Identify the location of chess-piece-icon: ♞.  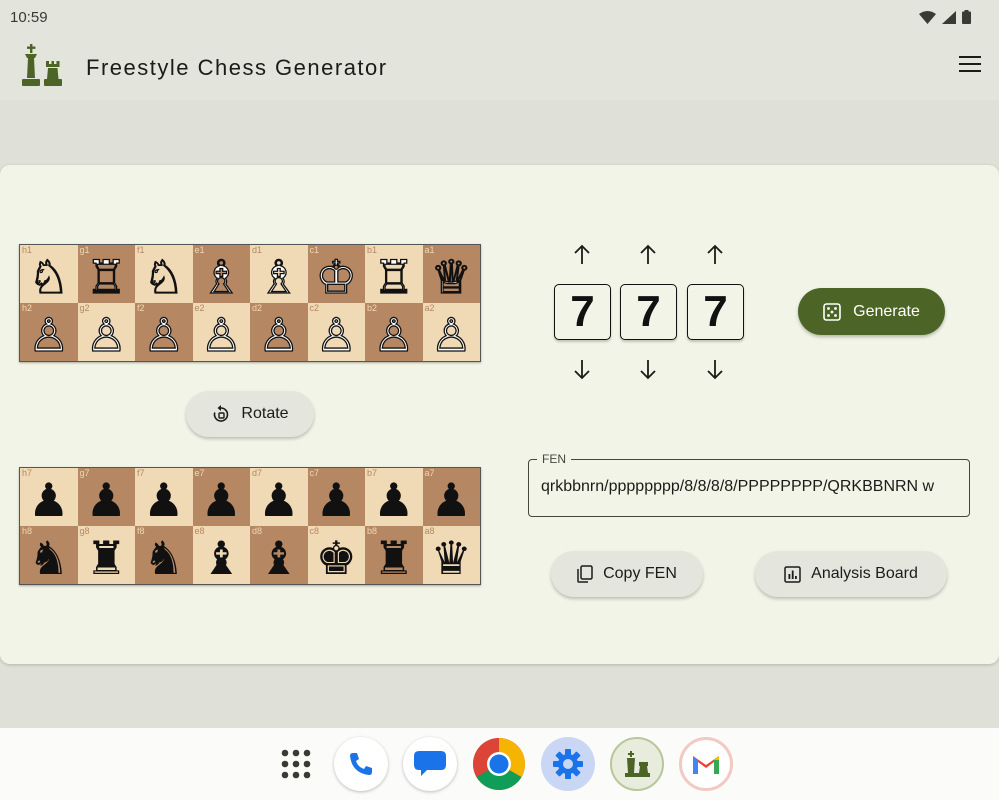
(164, 557).